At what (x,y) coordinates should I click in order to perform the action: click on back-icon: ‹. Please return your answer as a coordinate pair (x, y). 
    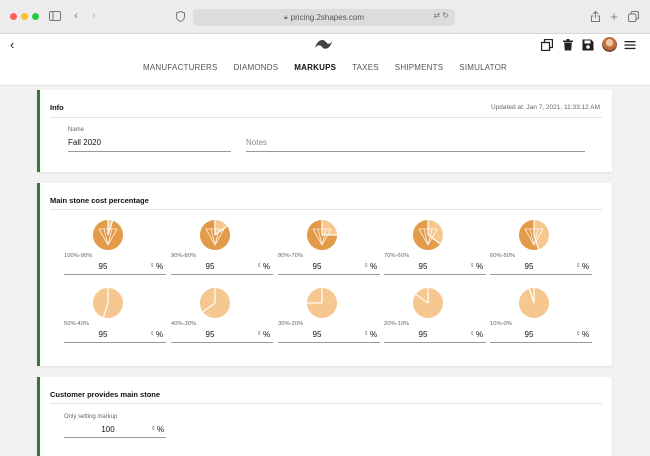
    Looking at the image, I should click on (12, 44).